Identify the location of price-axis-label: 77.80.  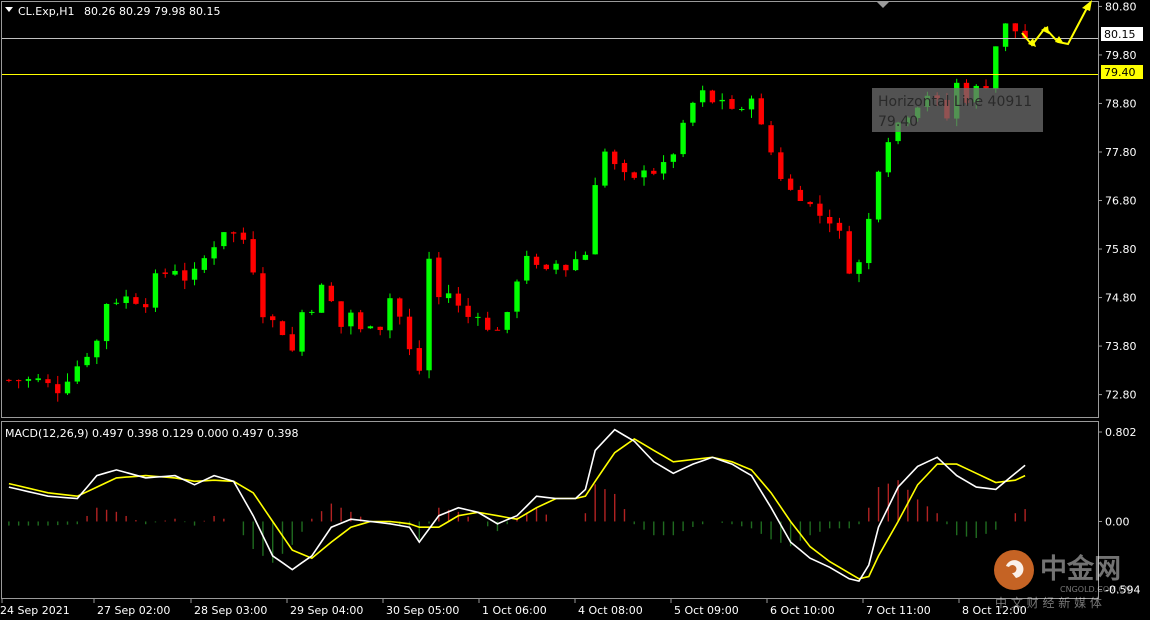
(1121, 152).